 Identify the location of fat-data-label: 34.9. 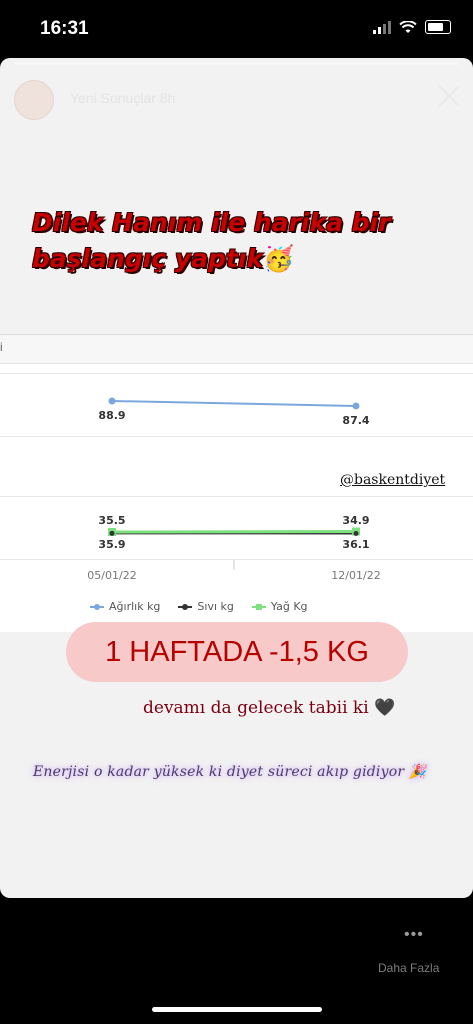
(355, 520).